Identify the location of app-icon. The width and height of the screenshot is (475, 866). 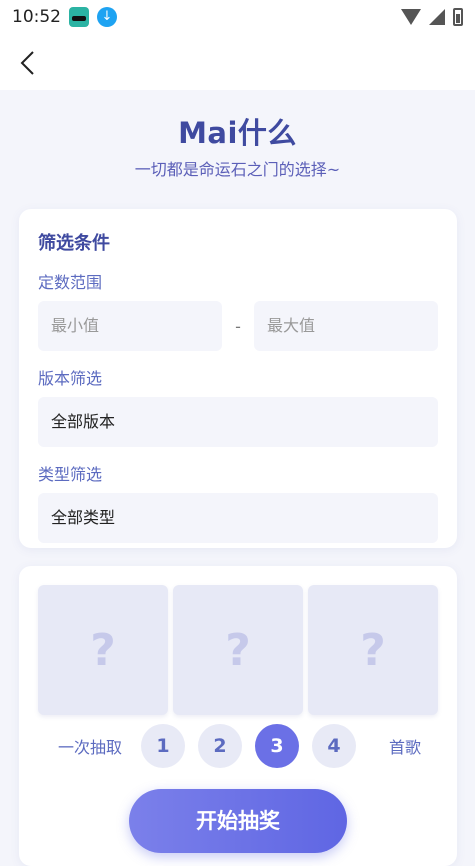
(79, 17).